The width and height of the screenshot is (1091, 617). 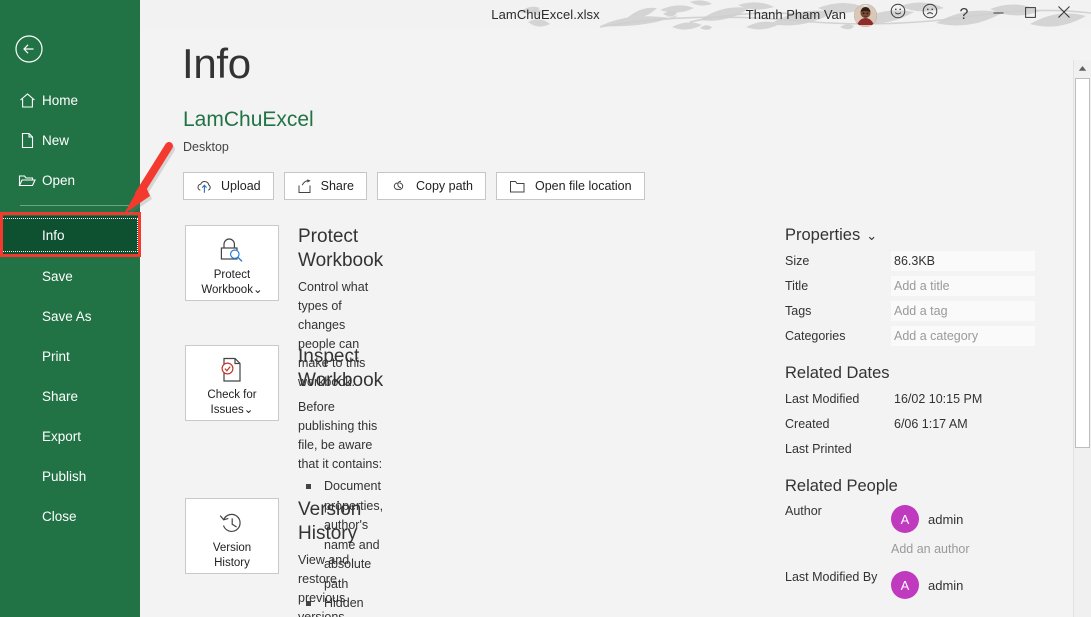 I want to click on sidebar-item-home: Home, so click(x=70, y=100).